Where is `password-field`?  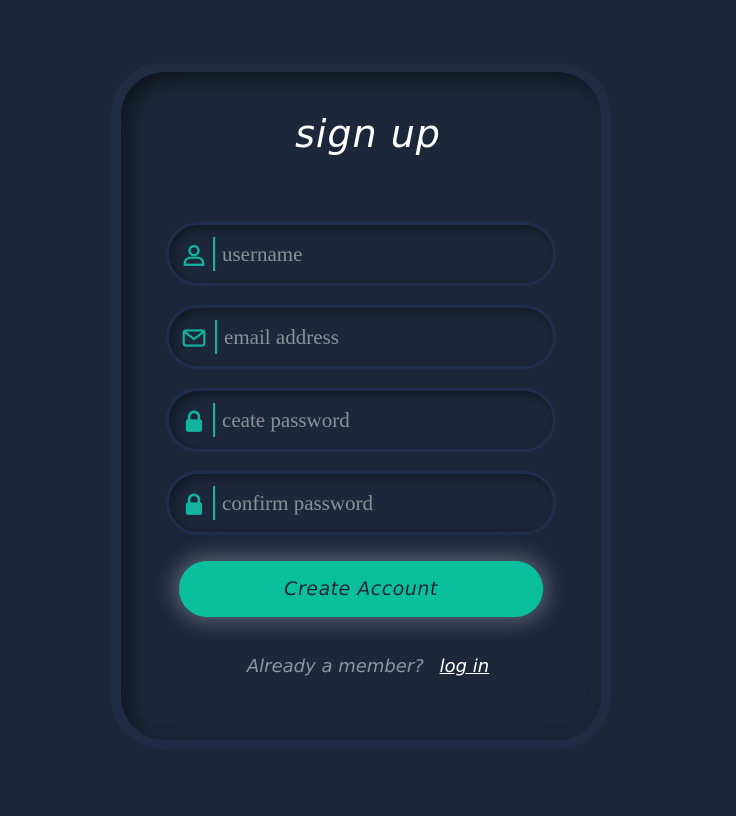
password-field is located at coordinates (361, 420).